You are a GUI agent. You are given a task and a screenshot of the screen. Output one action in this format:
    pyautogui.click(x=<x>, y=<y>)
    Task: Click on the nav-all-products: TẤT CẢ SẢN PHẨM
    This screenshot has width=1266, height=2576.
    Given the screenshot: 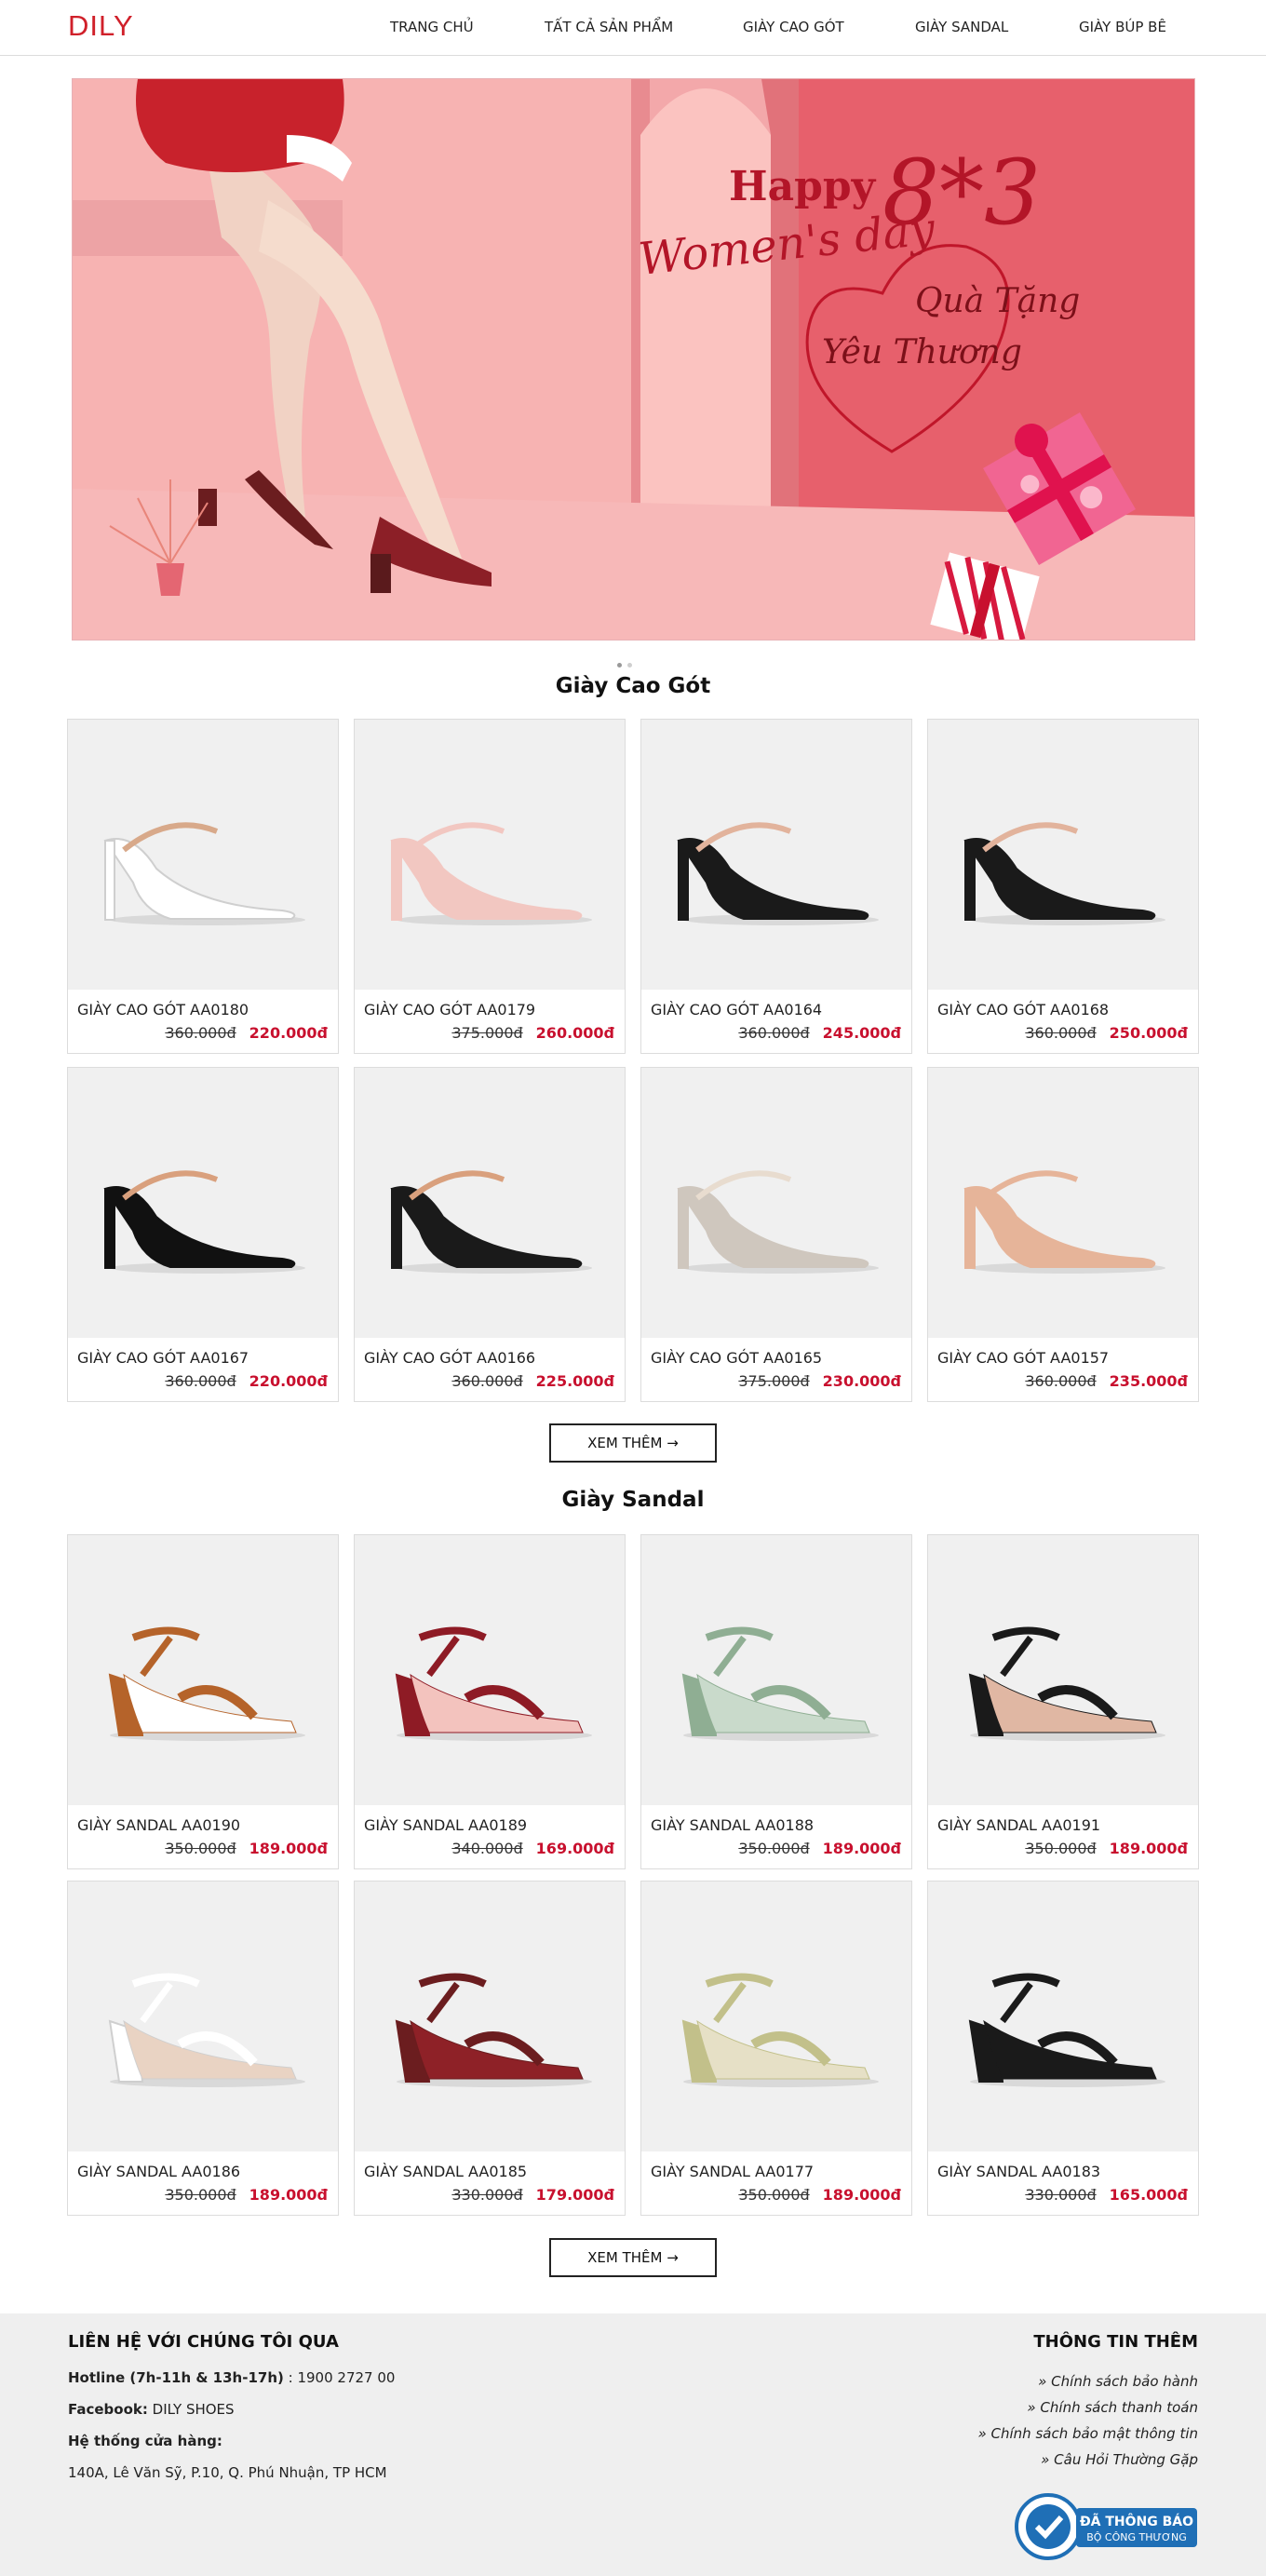 What is the action you would take?
    pyautogui.click(x=609, y=27)
    